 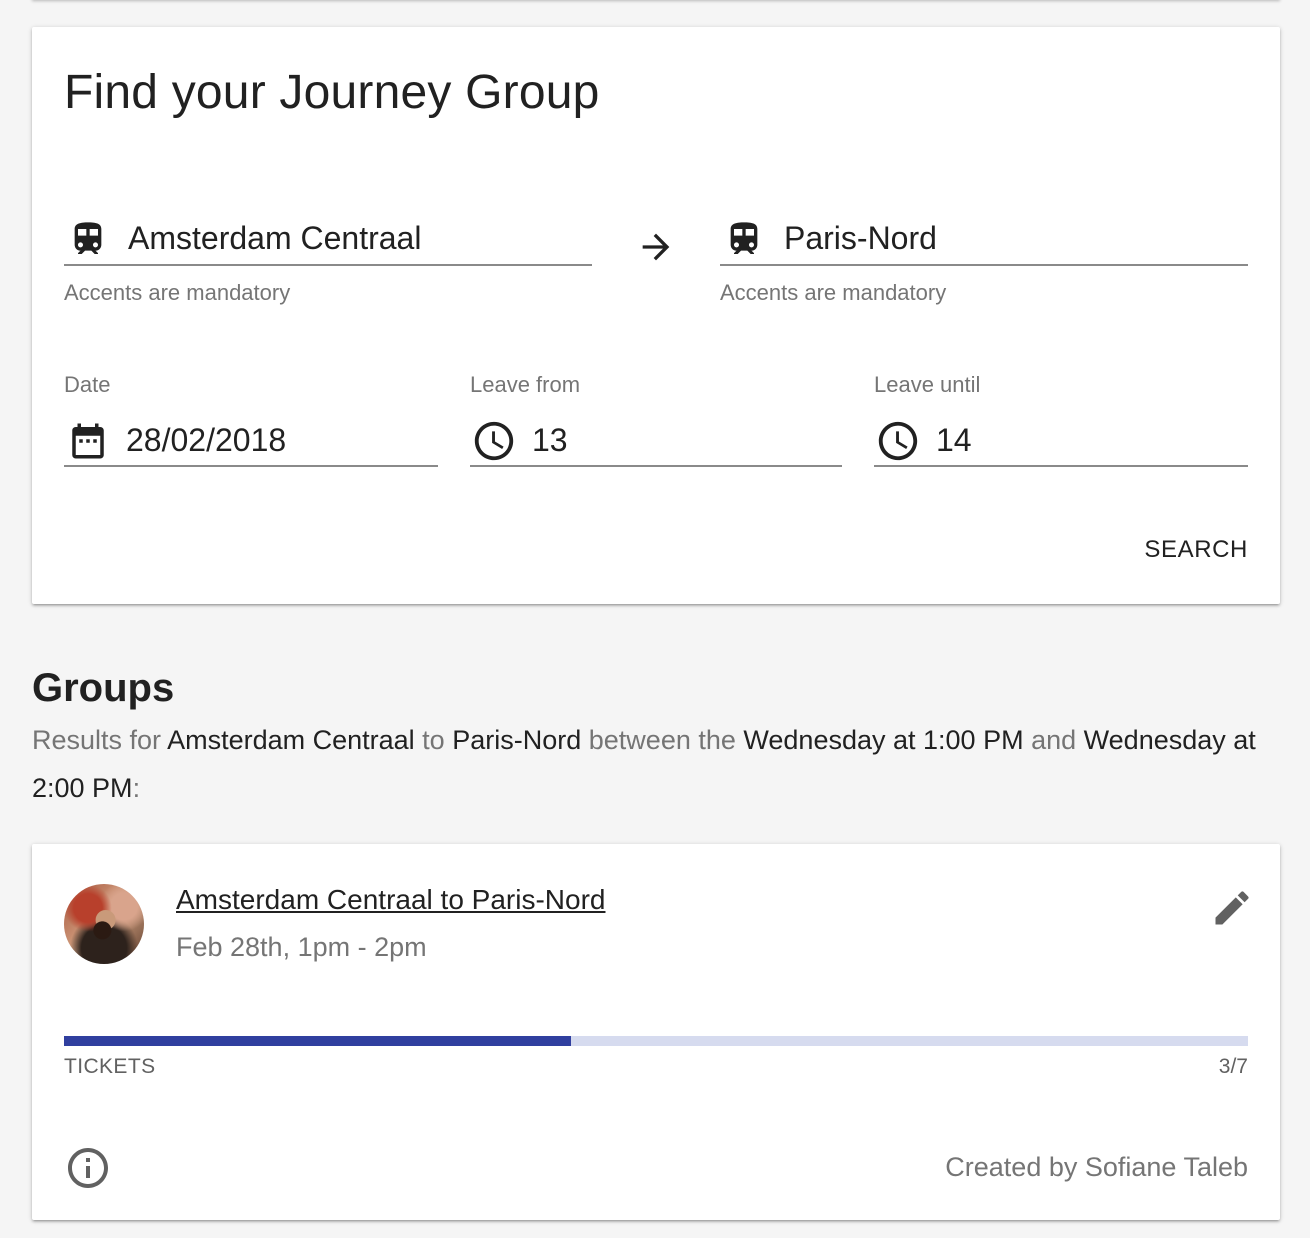 I want to click on results-suffix: :, so click(x=136, y=788).